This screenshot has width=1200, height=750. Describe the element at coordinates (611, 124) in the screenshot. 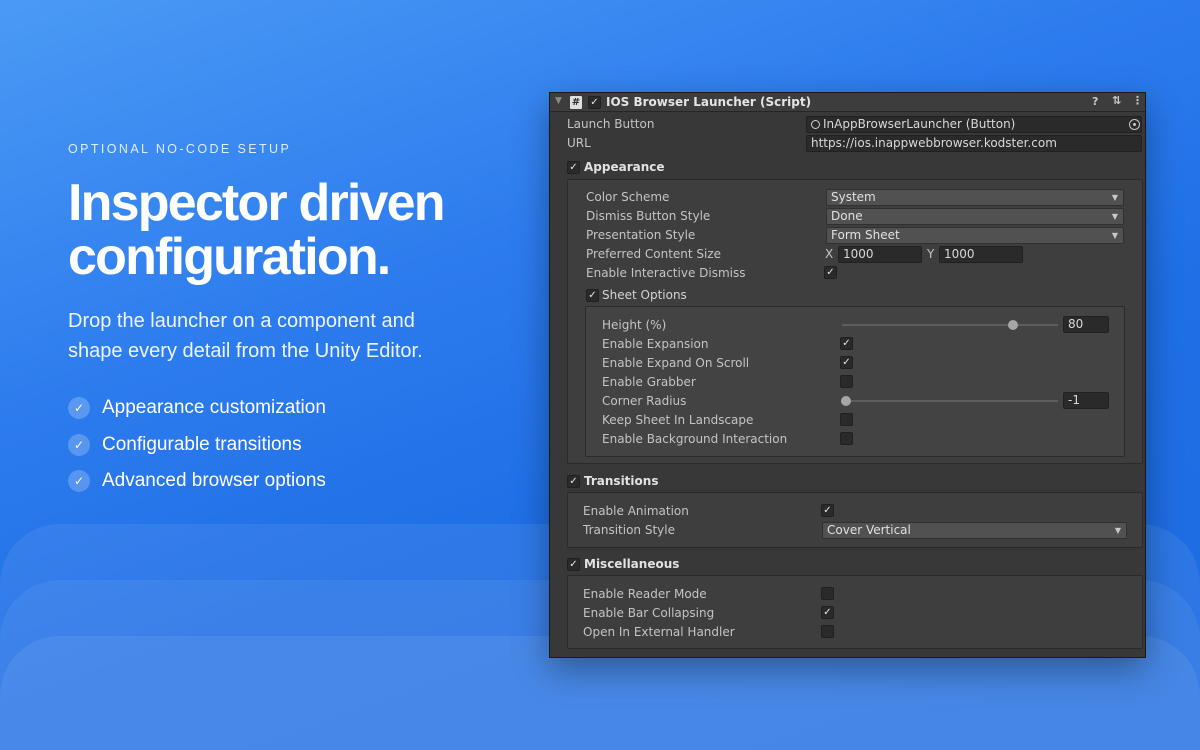

I see `launch-button-label: Launch Button` at that location.